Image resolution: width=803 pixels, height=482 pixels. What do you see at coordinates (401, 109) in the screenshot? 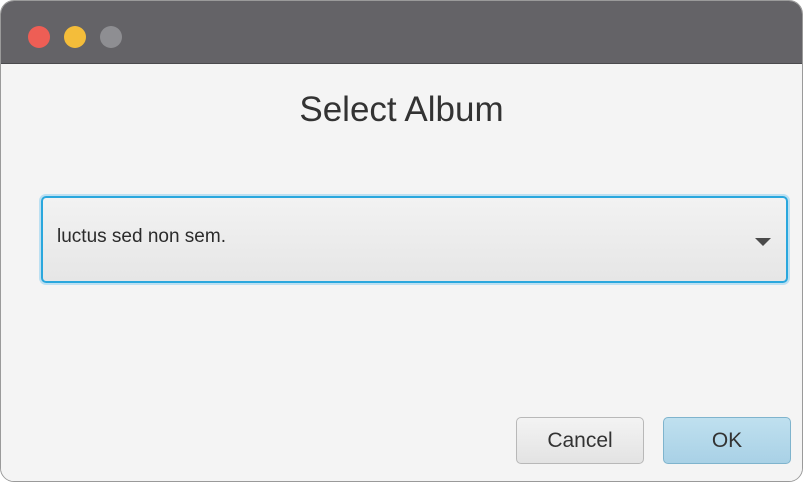
I see `dialog-title: Select Album` at bounding box center [401, 109].